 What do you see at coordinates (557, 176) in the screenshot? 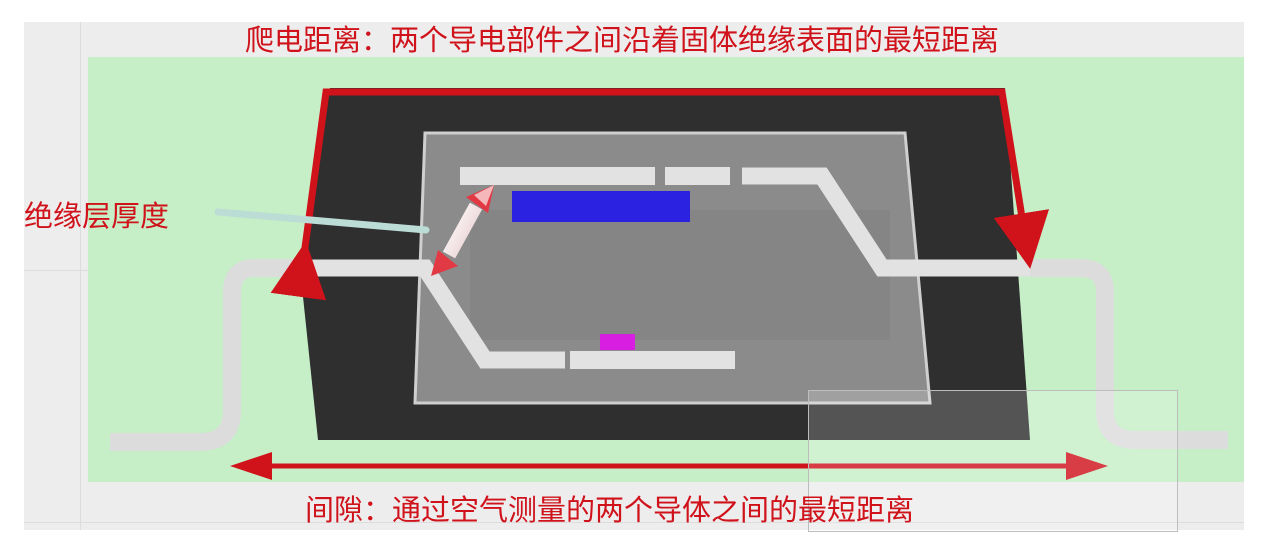
I see `upper-lead-pad-left` at bounding box center [557, 176].